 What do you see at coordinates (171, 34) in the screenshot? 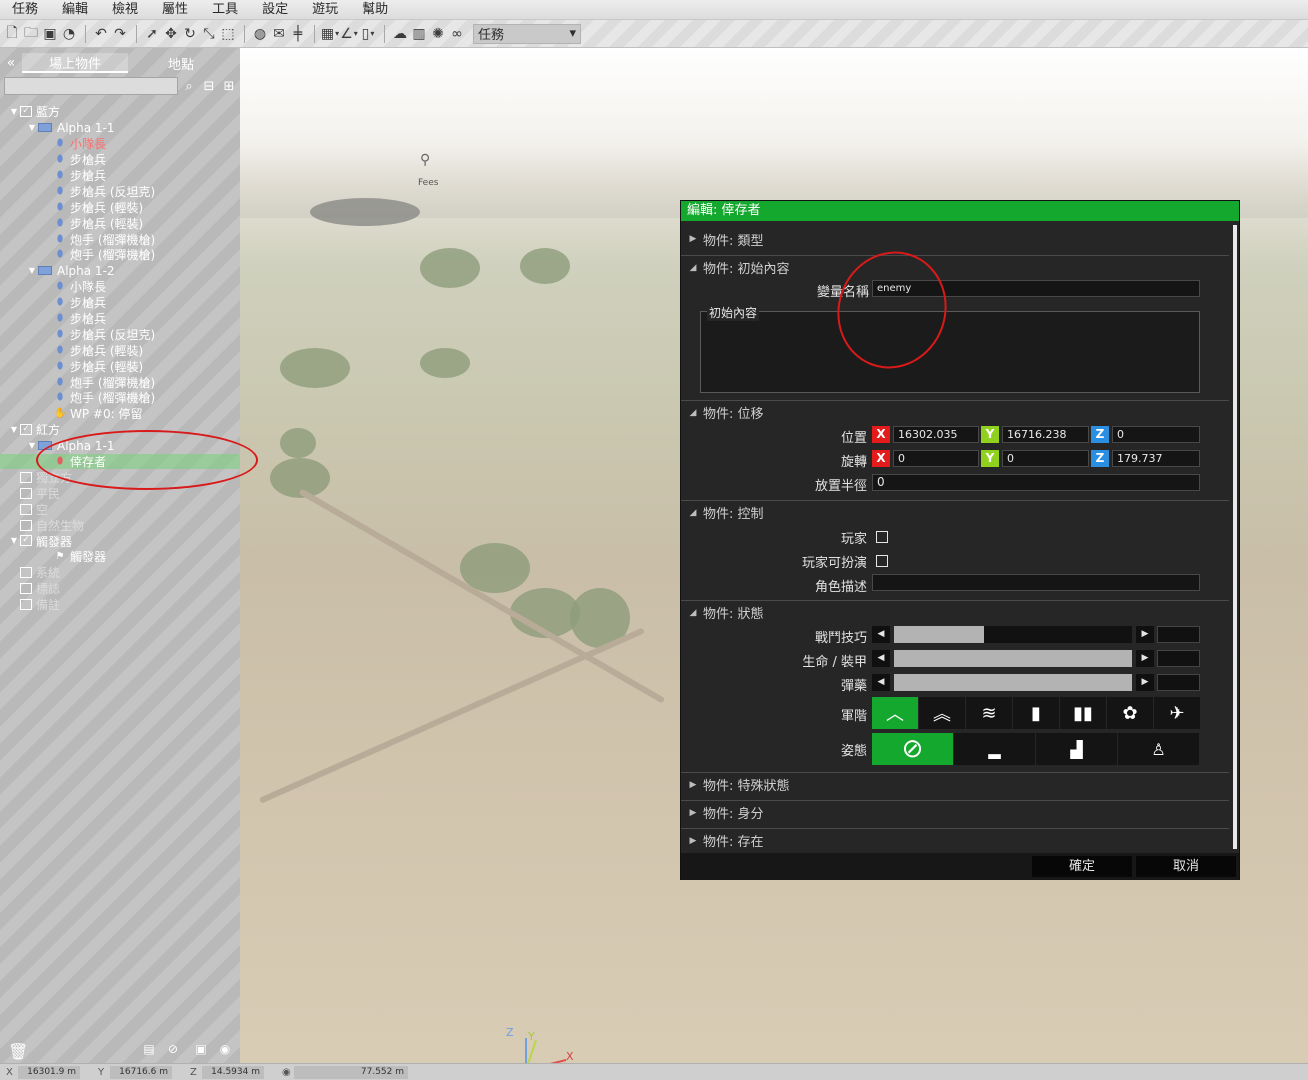
I see `translate-icon: ✥` at bounding box center [171, 34].